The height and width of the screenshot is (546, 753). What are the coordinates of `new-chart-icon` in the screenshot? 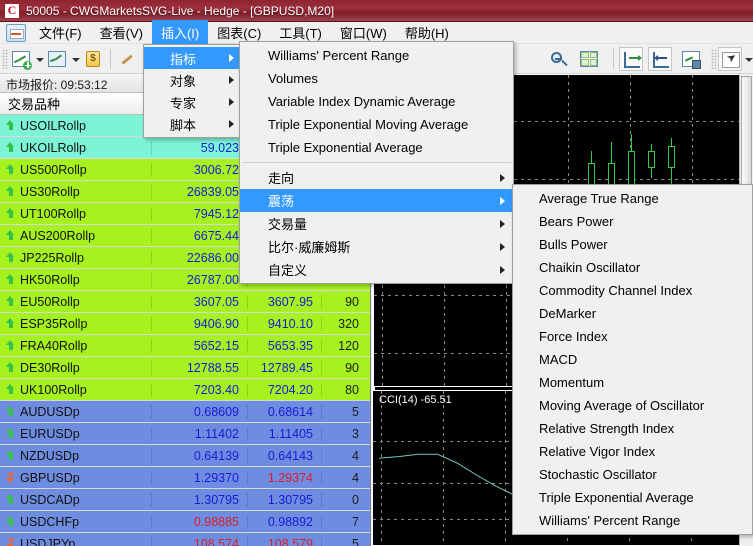 It's located at (21, 59).